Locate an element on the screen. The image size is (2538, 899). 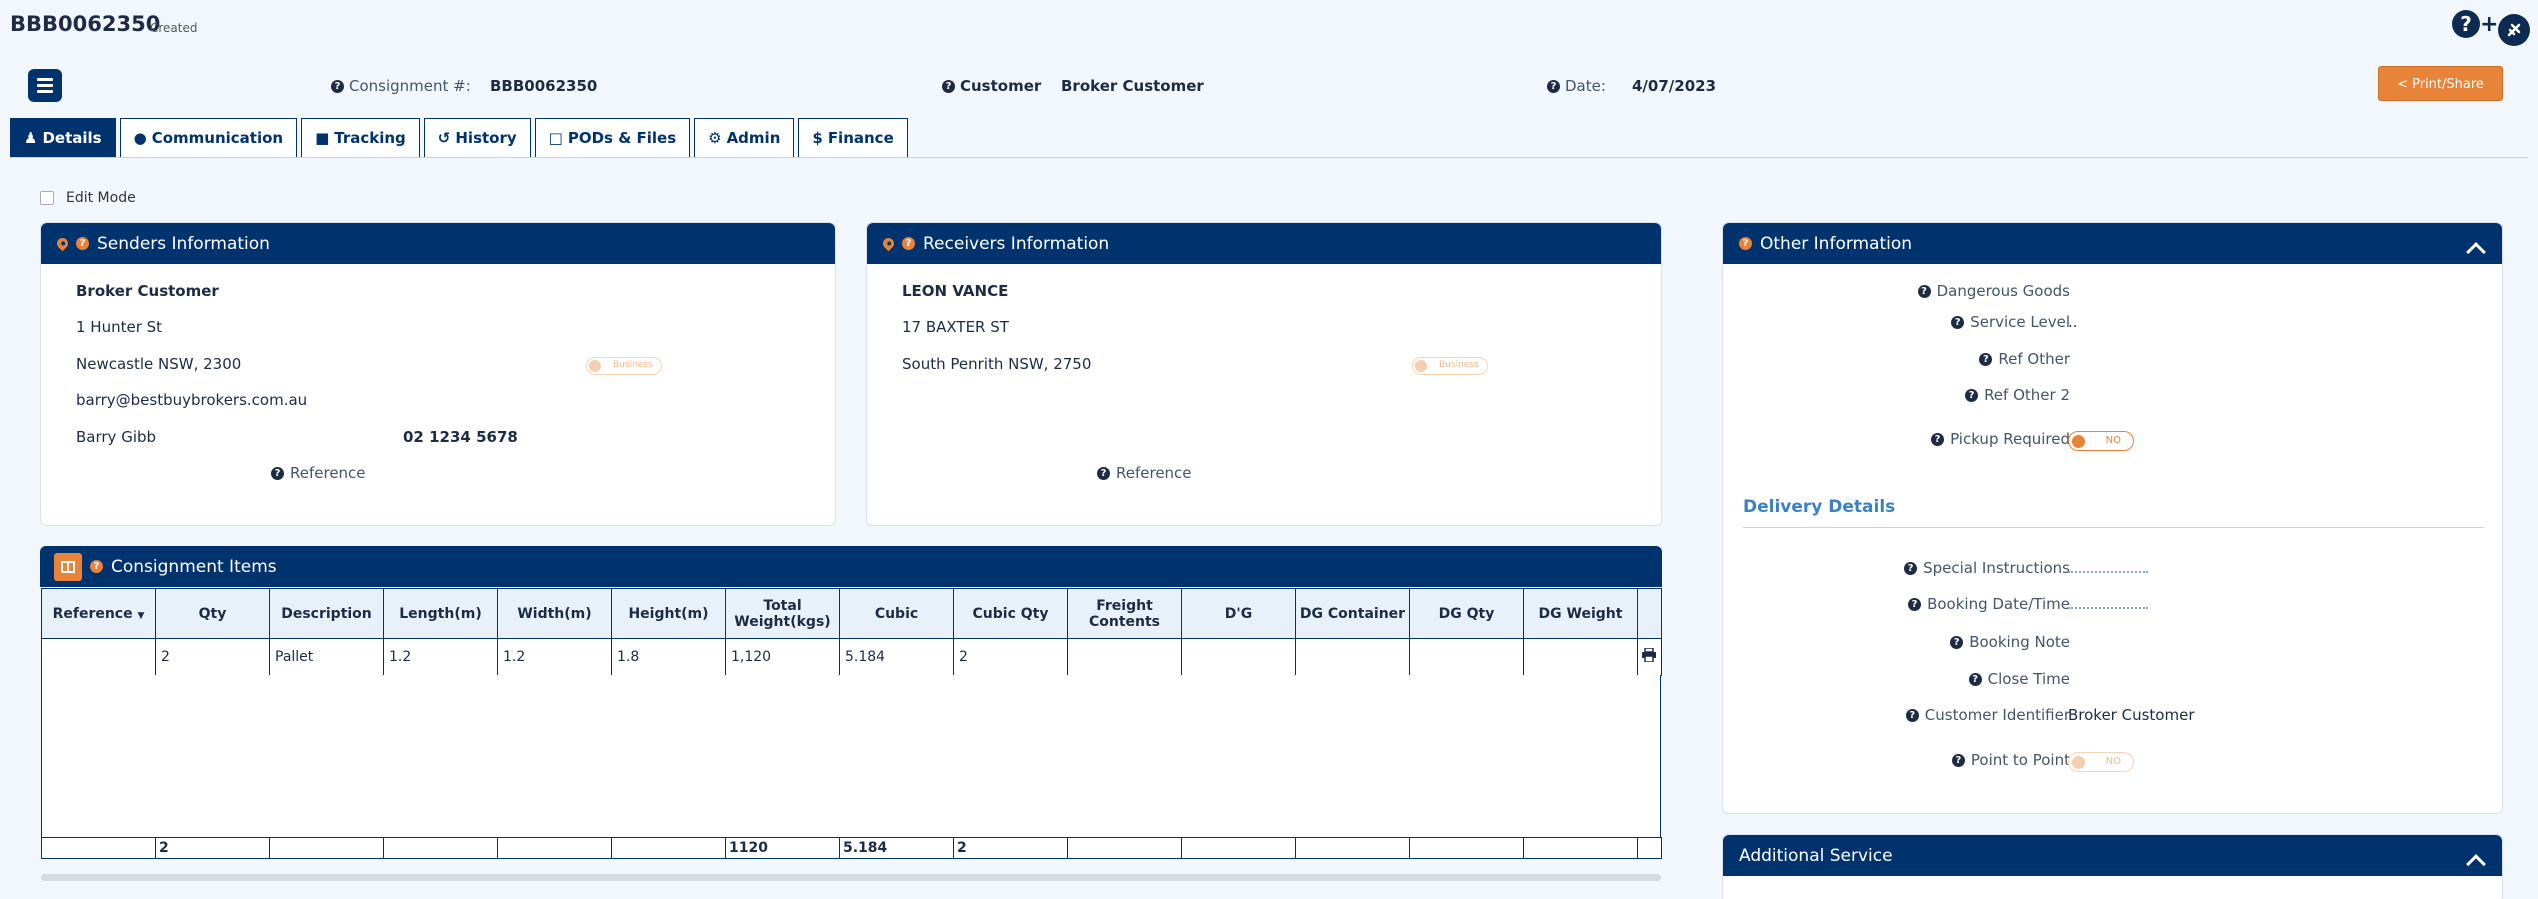
column-header-actions is located at coordinates (1649, 613).